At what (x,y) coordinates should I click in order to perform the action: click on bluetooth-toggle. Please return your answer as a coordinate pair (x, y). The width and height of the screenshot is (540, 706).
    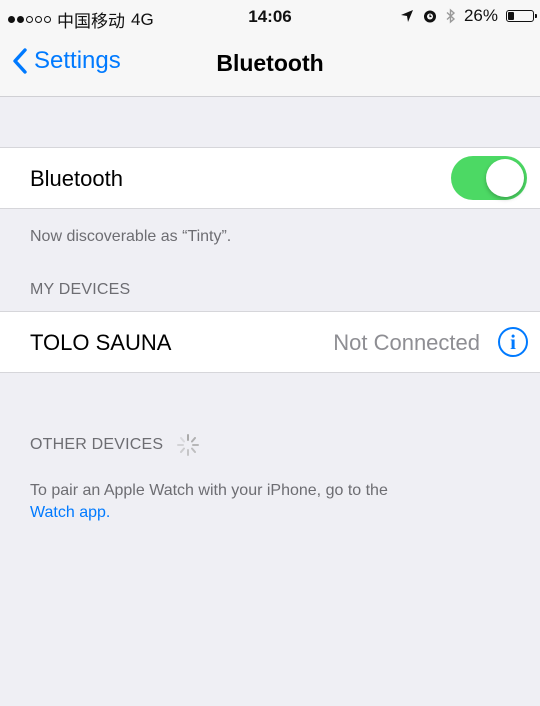
    Looking at the image, I should click on (489, 178).